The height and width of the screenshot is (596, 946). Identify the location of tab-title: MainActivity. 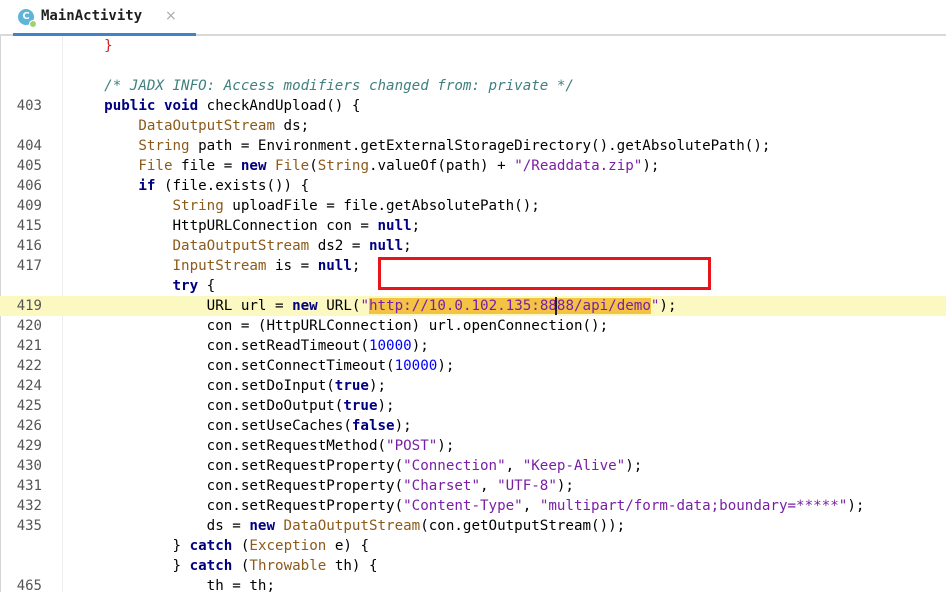
(92, 16).